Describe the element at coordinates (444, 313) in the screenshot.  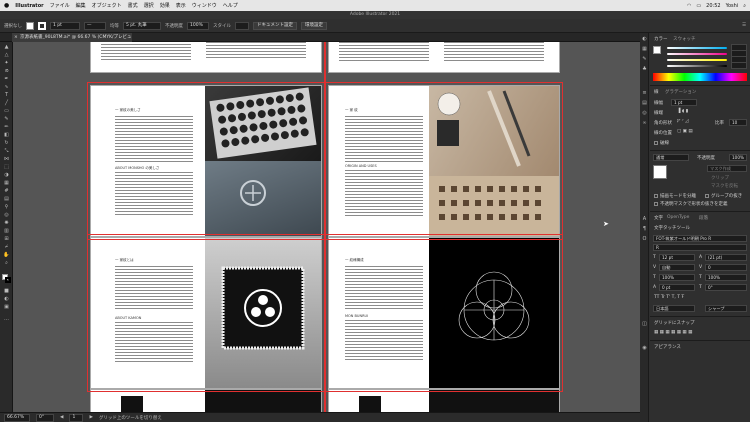
I see `artboard-4: 一 紋様構成 MON BUNRUI` at that location.